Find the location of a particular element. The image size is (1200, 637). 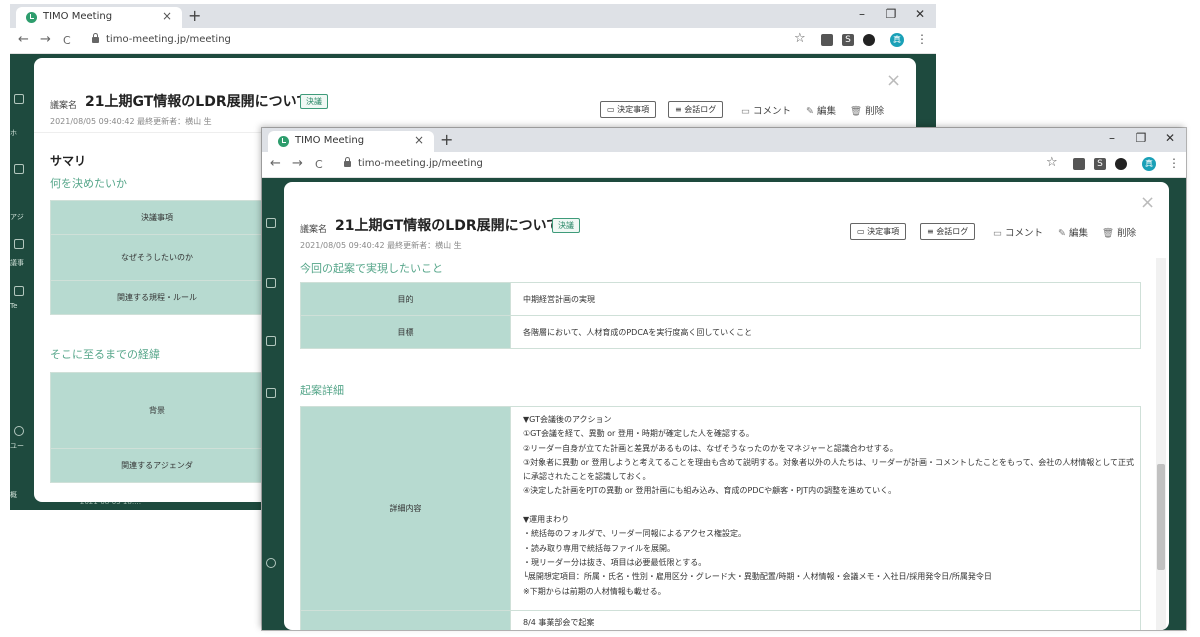

section-title-goal: 今回の起案で実現したいこと is located at coordinates (371, 268).